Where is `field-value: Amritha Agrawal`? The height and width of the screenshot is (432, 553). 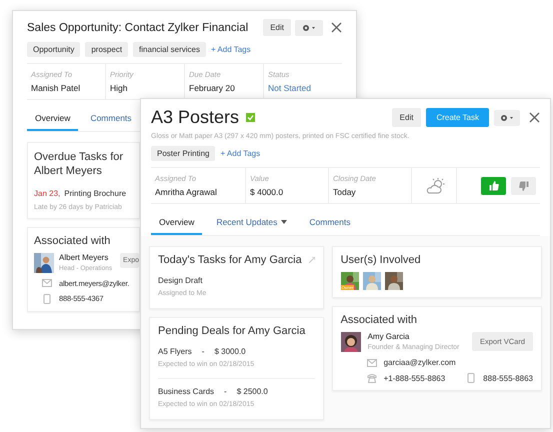 field-value: Amritha Agrawal is located at coordinates (186, 192).